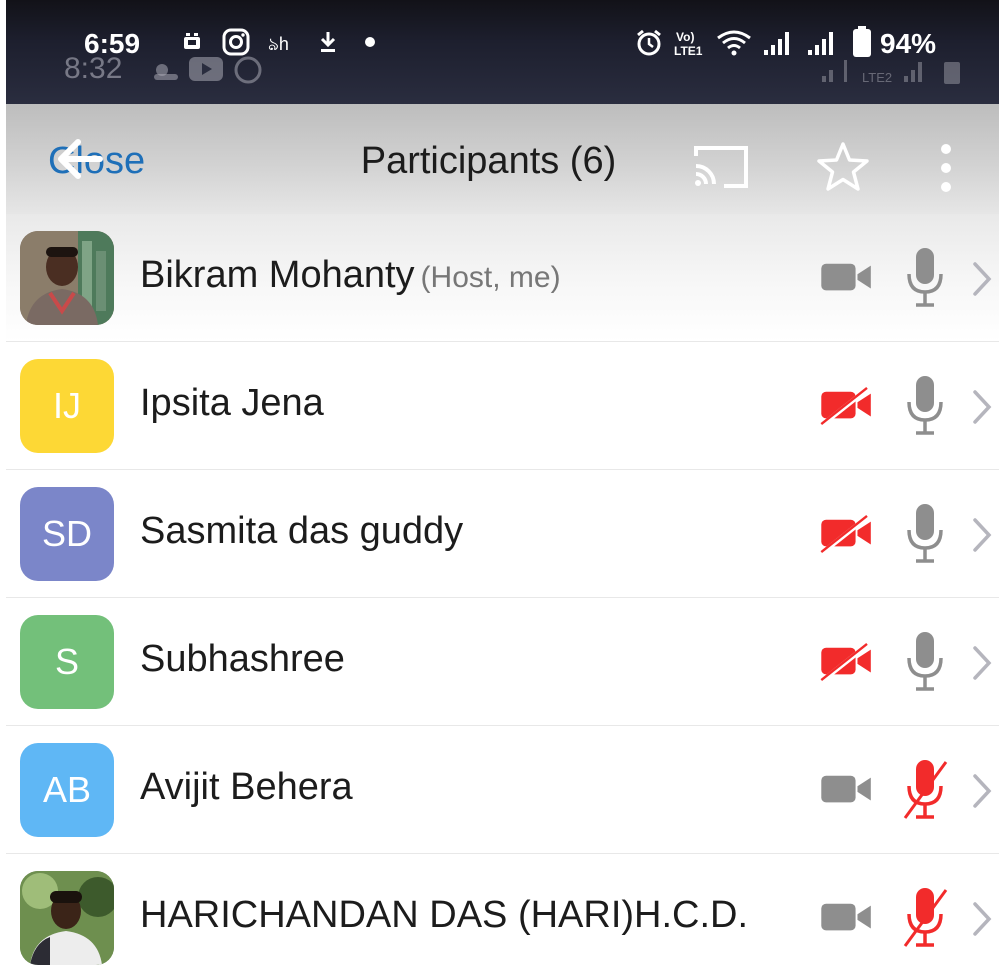  I want to click on ghost-whatsapp-icon, so click(248, 70).